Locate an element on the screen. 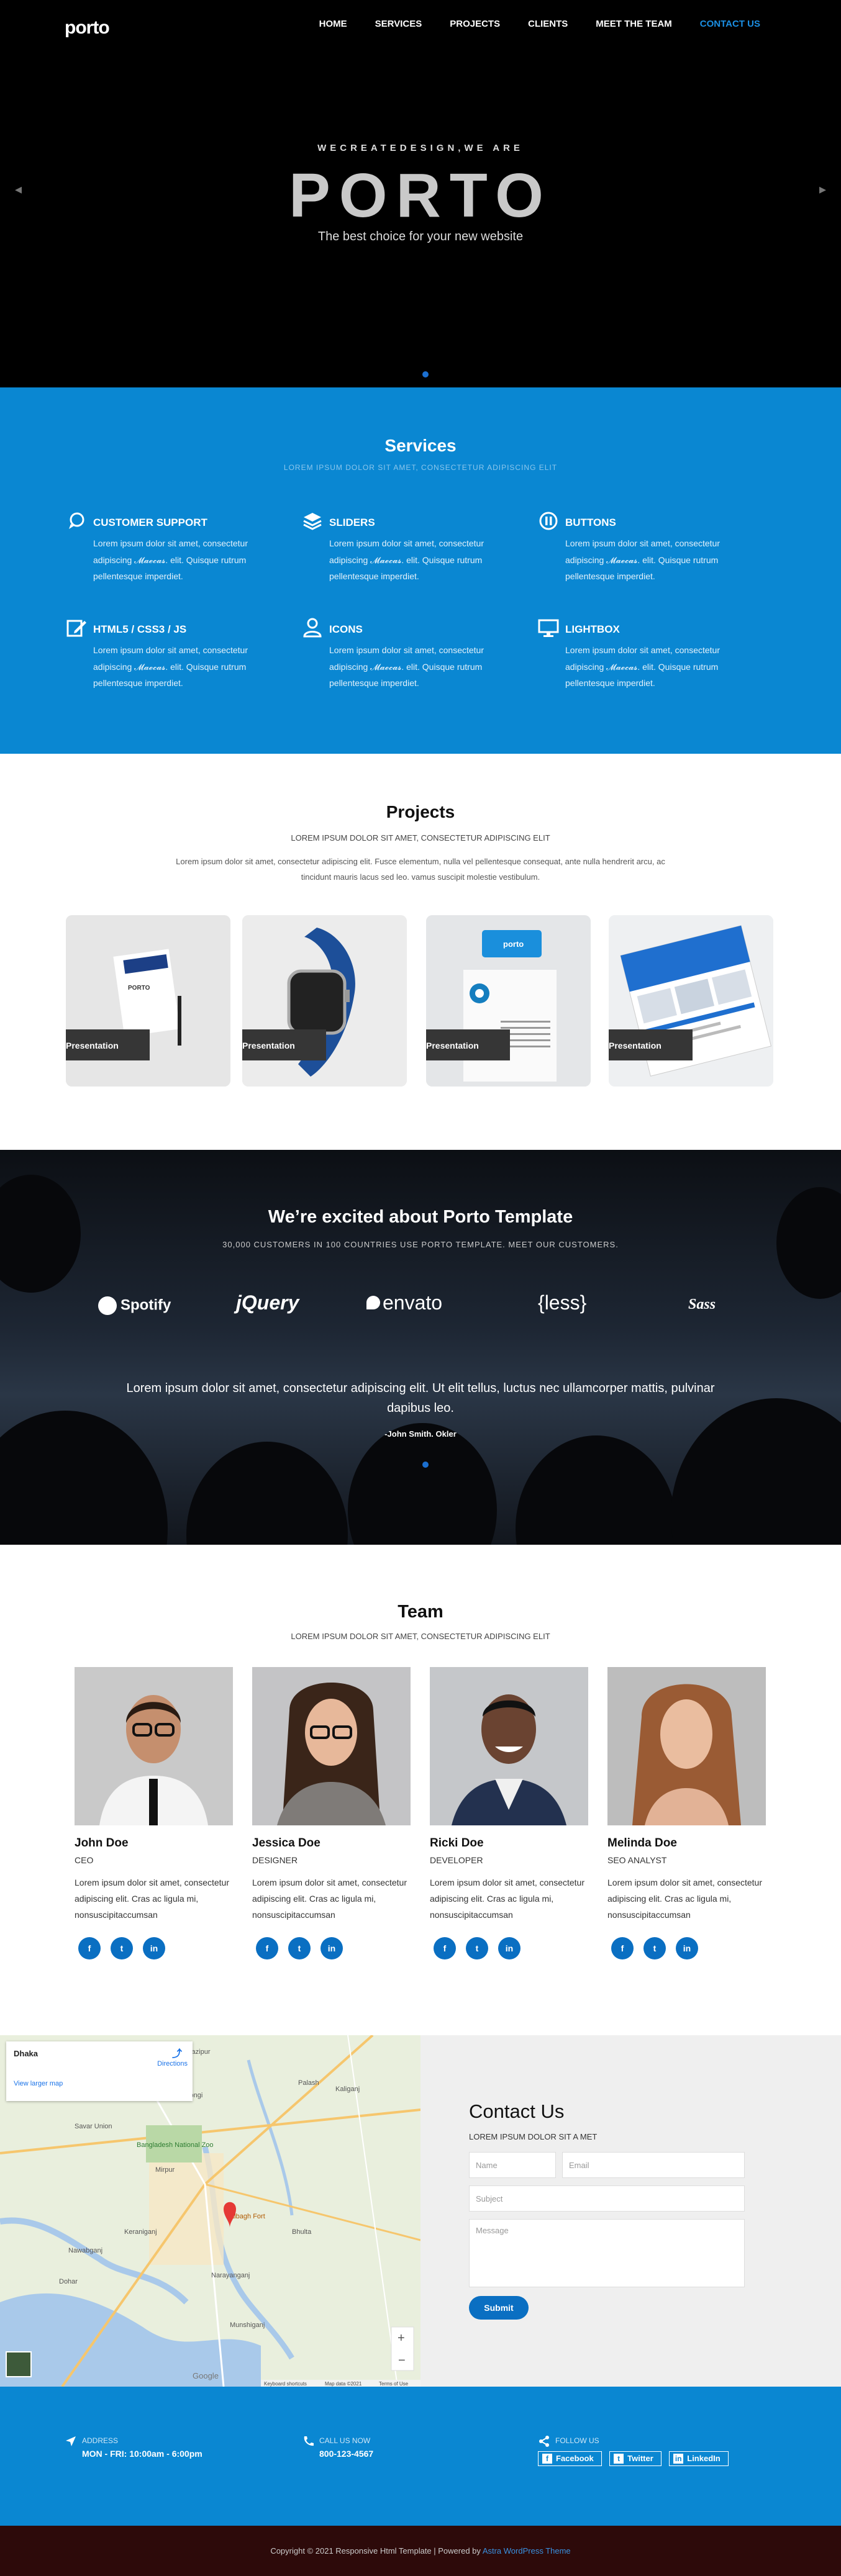  phone-icon is located at coordinates (309, 2441).